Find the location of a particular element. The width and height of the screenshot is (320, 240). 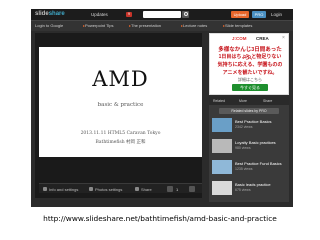

login-google-link: Login to Google is located at coordinates (49, 25).